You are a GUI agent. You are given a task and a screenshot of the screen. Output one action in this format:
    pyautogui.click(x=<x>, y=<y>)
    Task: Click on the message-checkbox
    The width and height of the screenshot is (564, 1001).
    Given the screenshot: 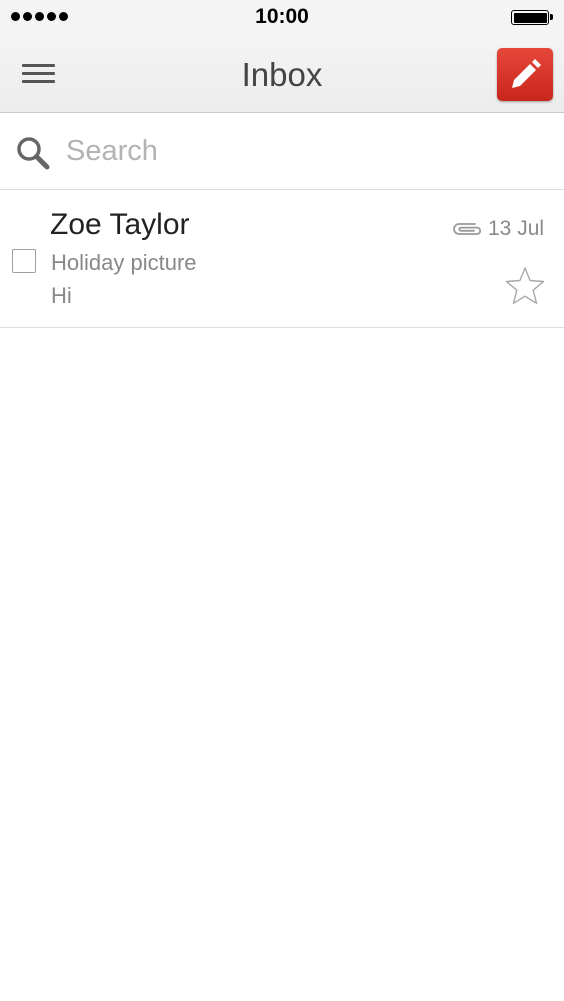 What is the action you would take?
    pyautogui.click(x=24, y=261)
    